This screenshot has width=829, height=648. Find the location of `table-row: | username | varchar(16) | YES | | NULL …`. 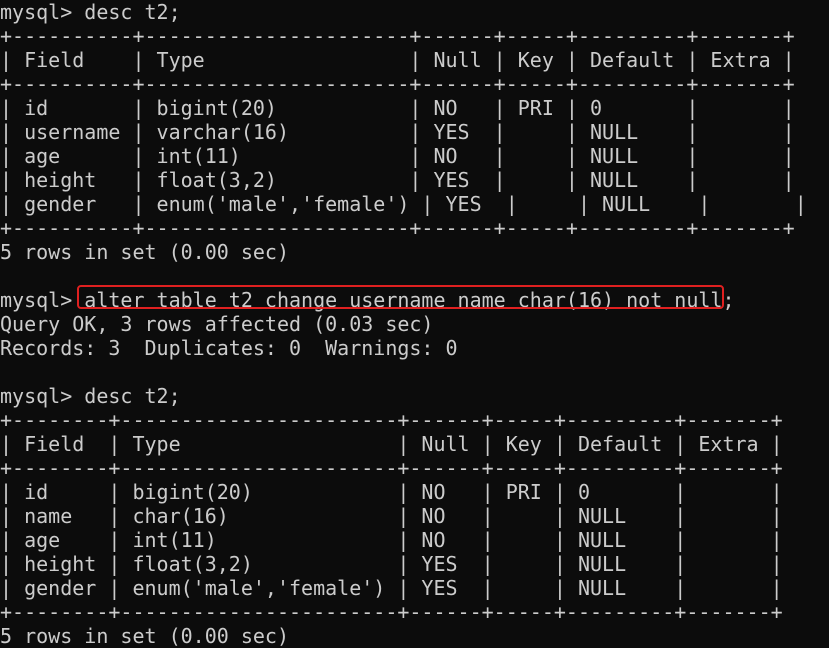

table-row: | username | varchar(16) | YES | | NULL … is located at coordinates (397, 132).